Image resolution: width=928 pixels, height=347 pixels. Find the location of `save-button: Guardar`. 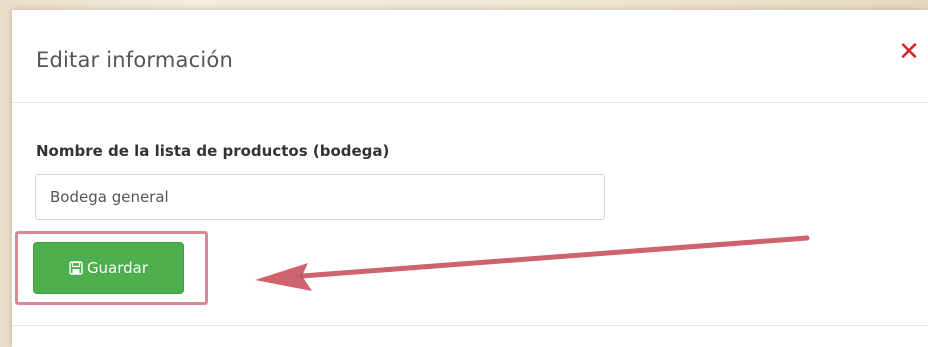

save-button: Guardar is located at coordinates (108, 268).